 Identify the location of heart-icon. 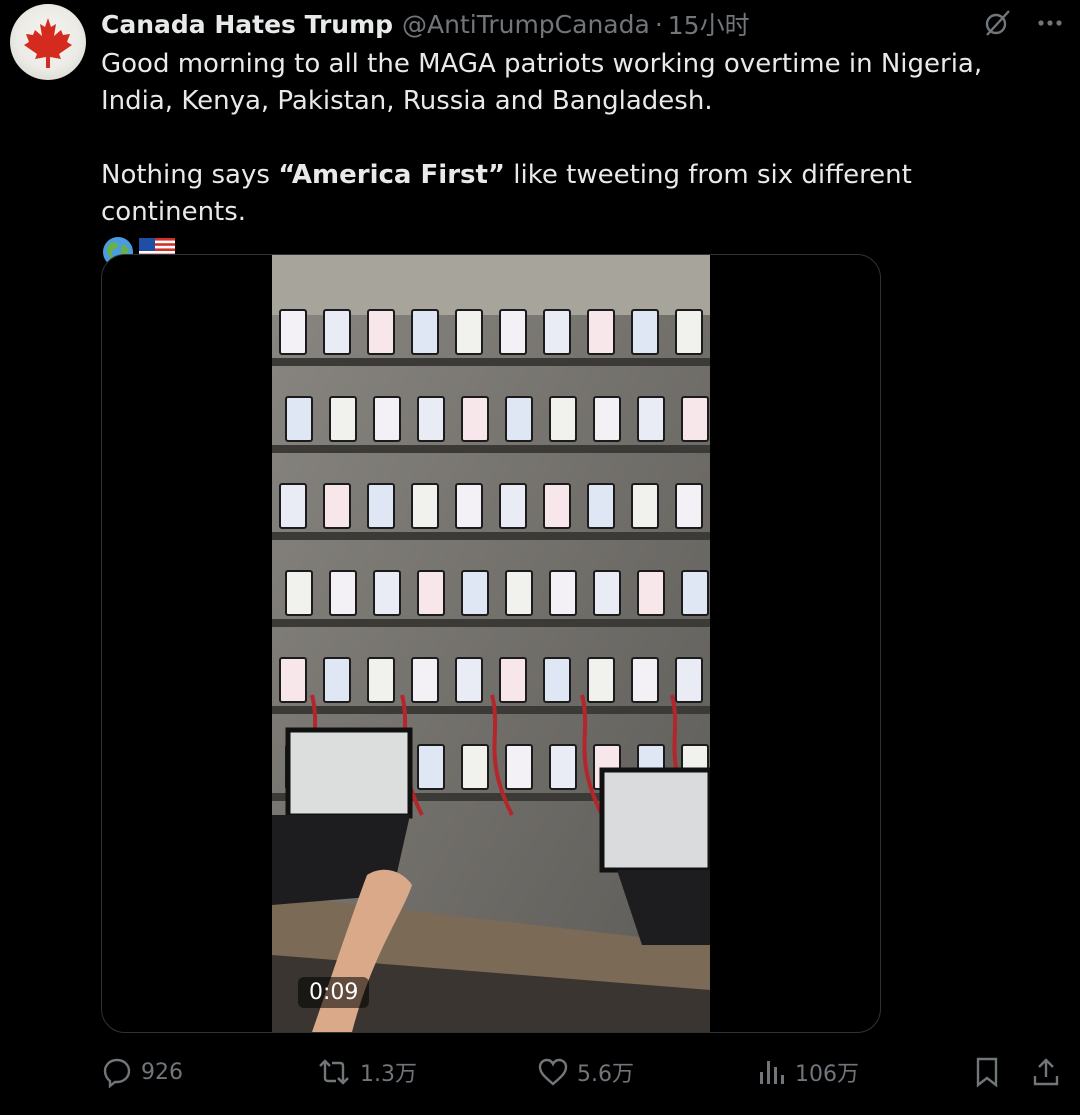
(553, 1072).